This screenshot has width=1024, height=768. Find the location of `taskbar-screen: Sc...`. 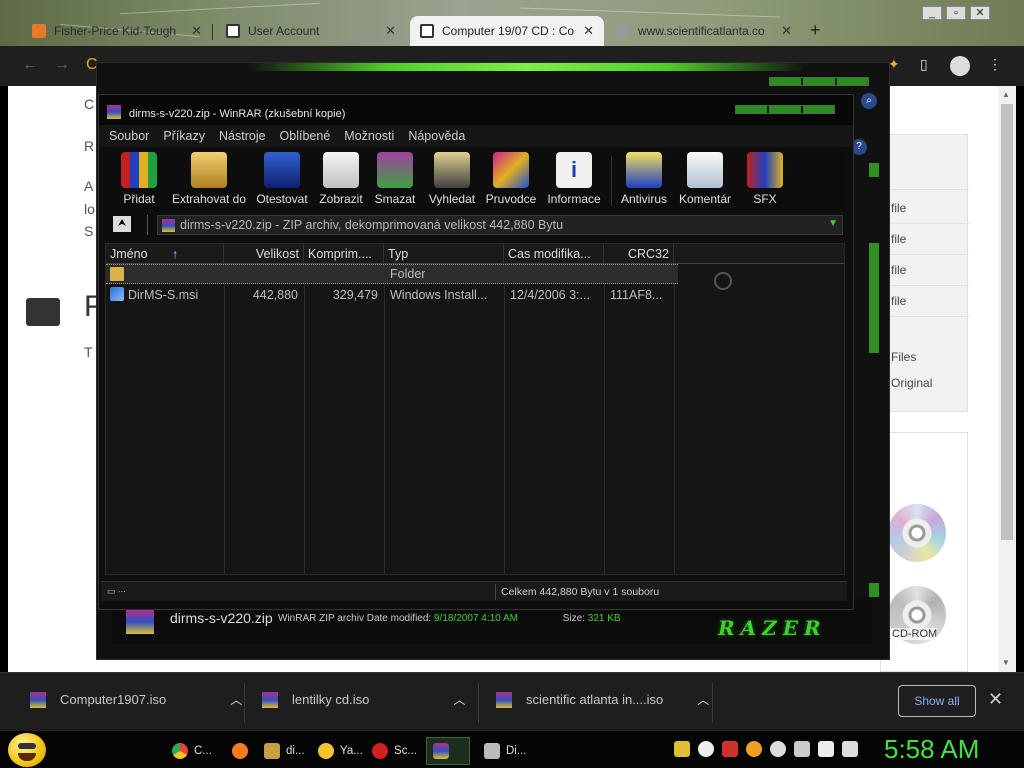

taskbar-screen: Sc... is located at coordinates (393, 751).